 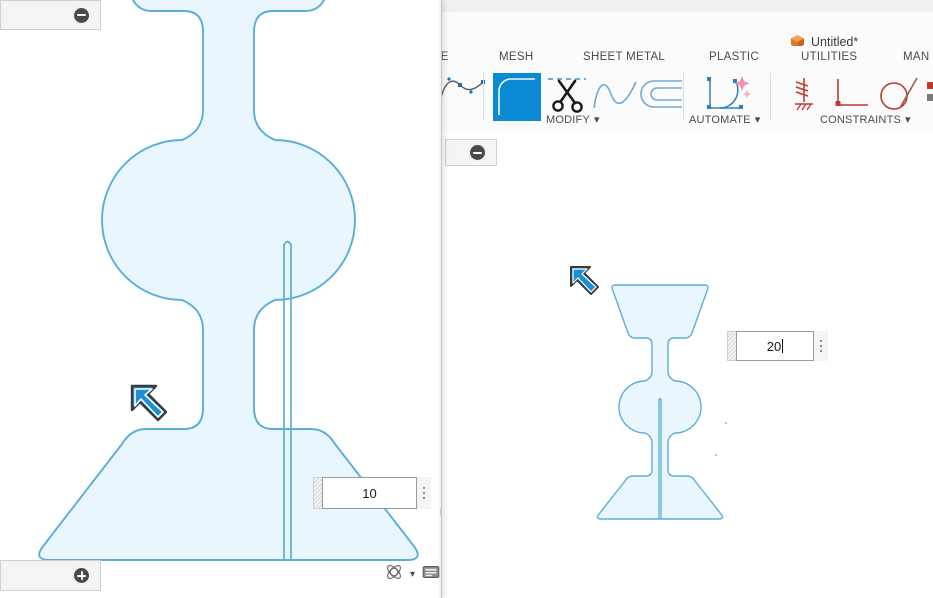 I want to click on tab-manage-truncated: MAN, so click(x=916, y=57).